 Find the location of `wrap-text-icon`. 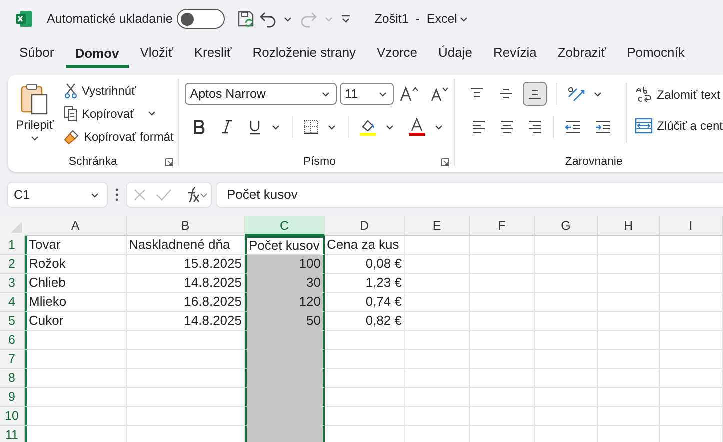

wrap-text-icon is located at coordinates (644, 95).